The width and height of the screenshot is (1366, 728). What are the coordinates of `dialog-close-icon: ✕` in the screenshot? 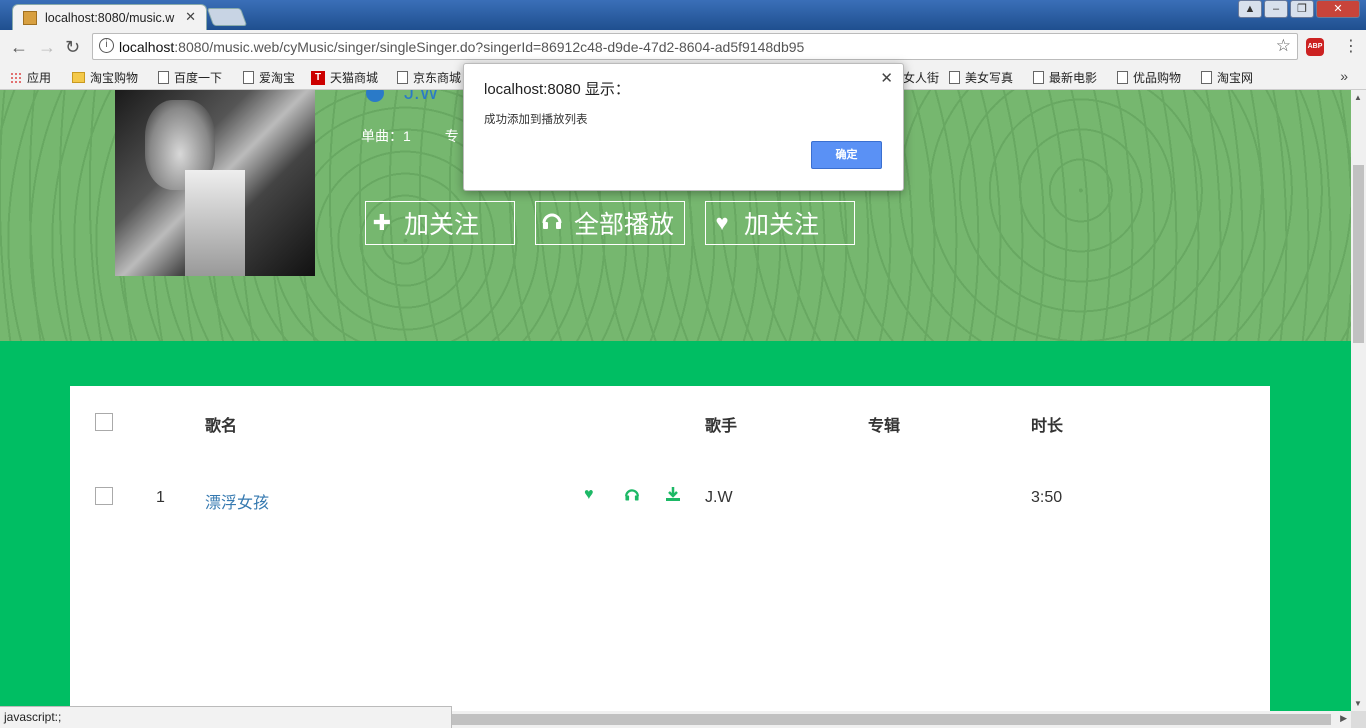 It's located at (886, 78).